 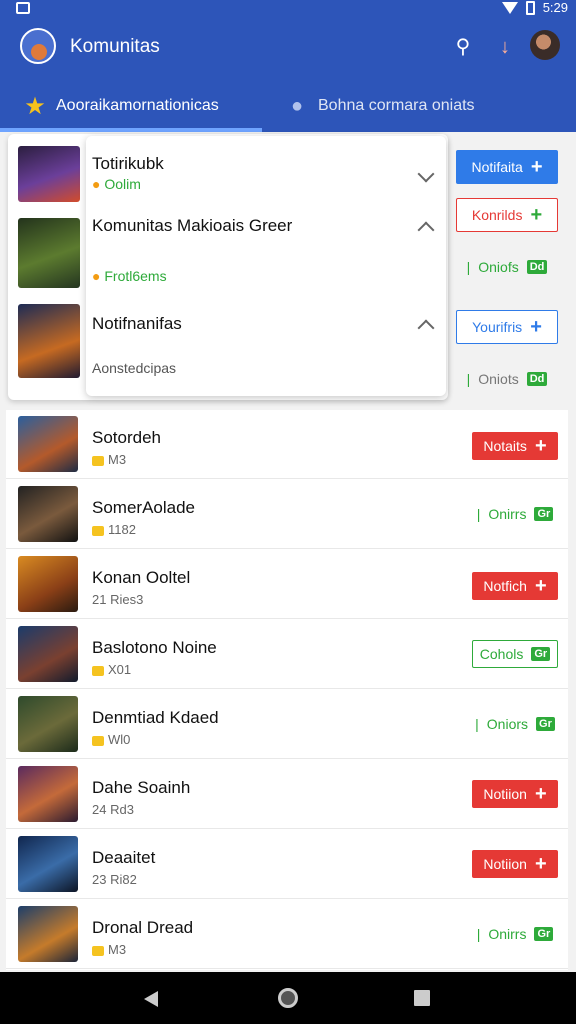 I want to click on system-nav-bar, so click(x=288, y=998).